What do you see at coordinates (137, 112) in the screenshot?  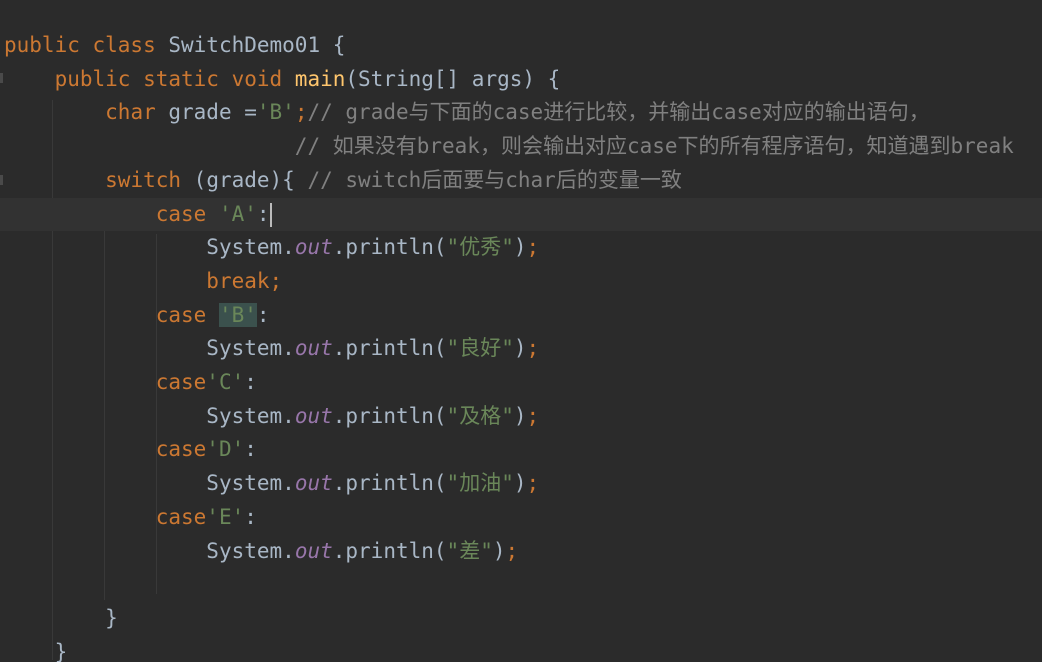 I see `code-token: char` at bounding box center [137, 112].